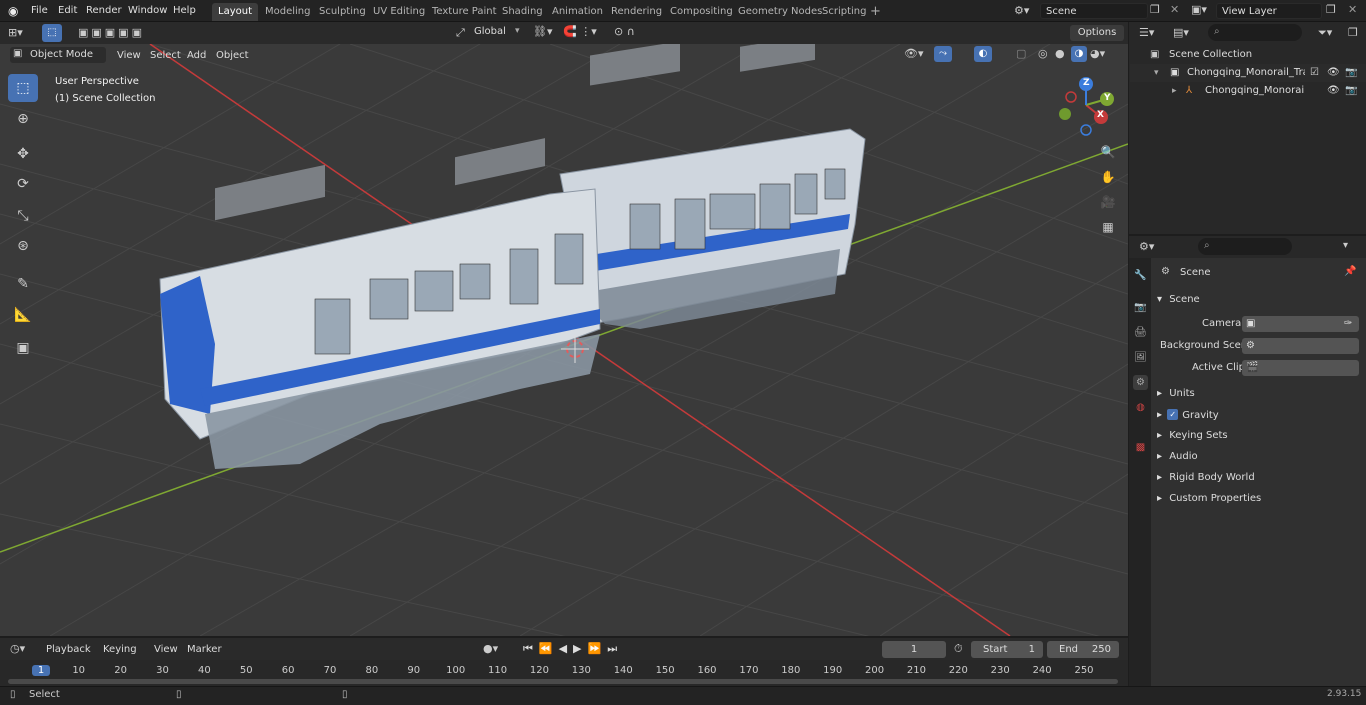  I want to click on scene-name-field: Scene, so click(1094, 11).